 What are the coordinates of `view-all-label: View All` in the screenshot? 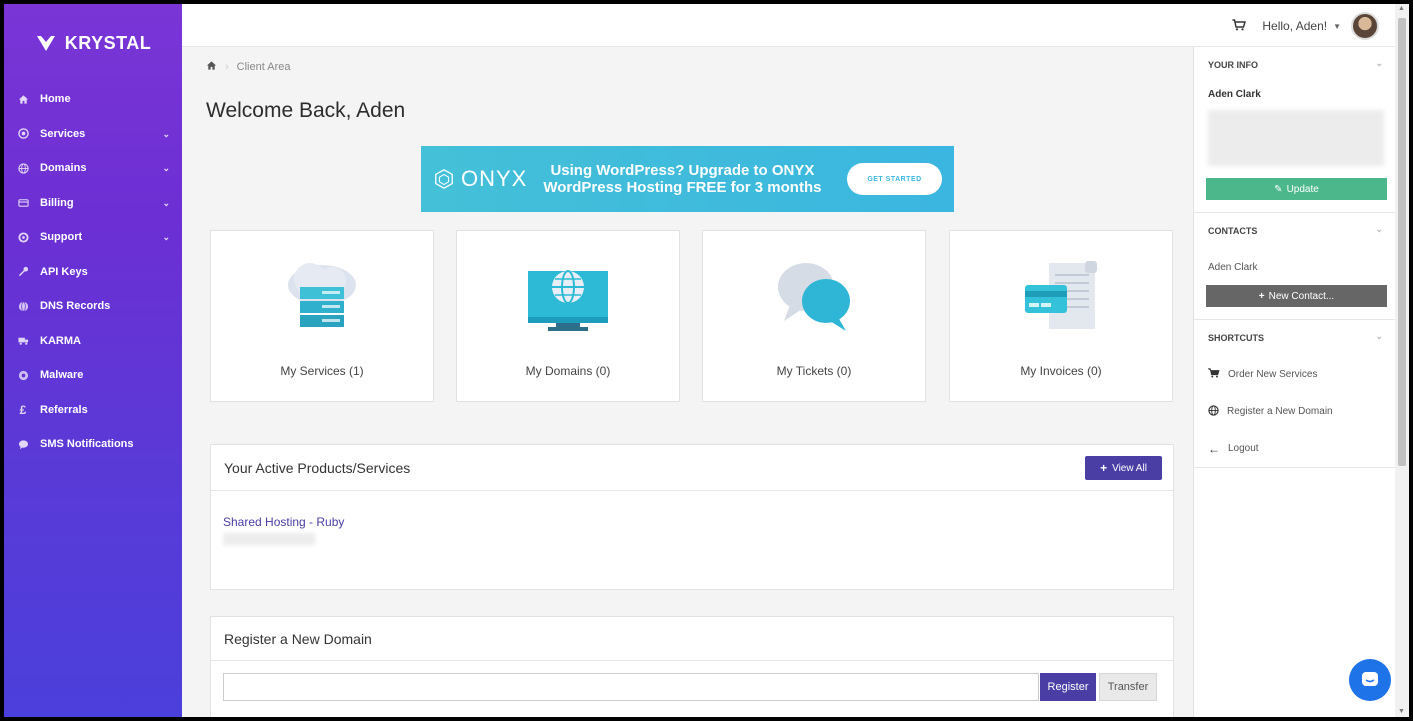 It's located at (1129, 468).